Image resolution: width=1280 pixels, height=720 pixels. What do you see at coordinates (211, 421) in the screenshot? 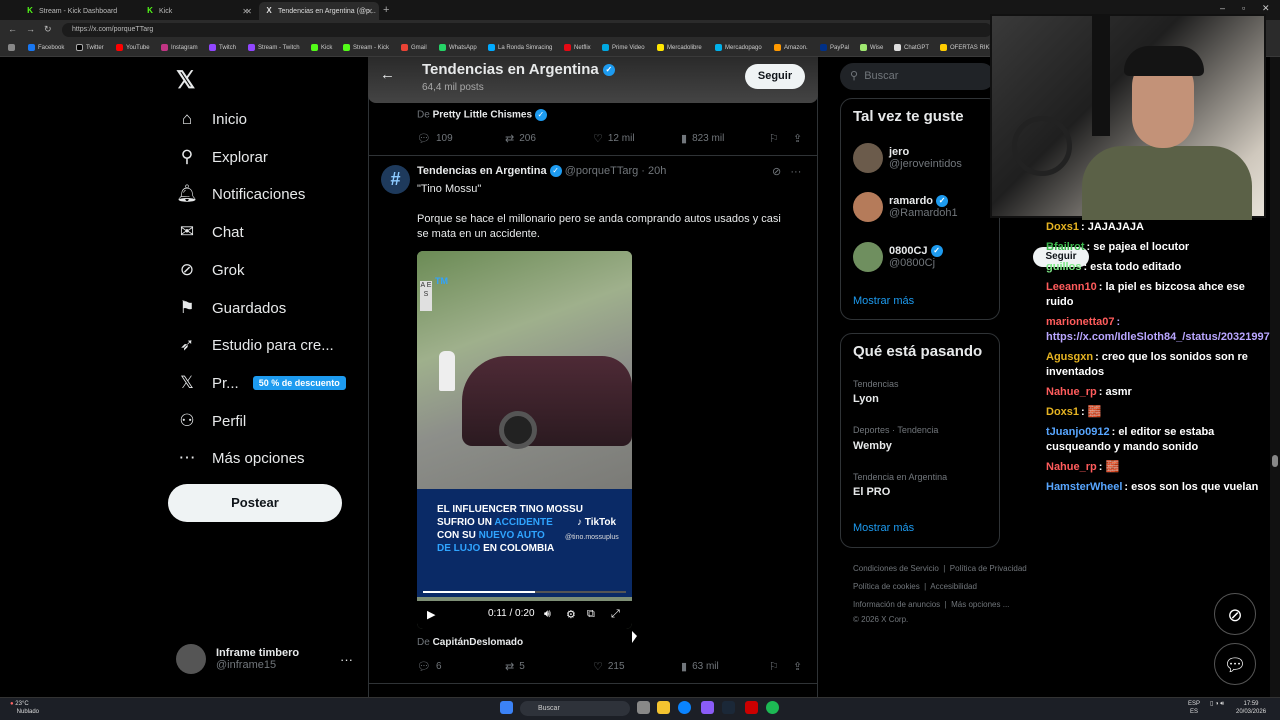
I see `sidebar-item-perfil: ⚇ Perfil` at bounding box center [211, 421].